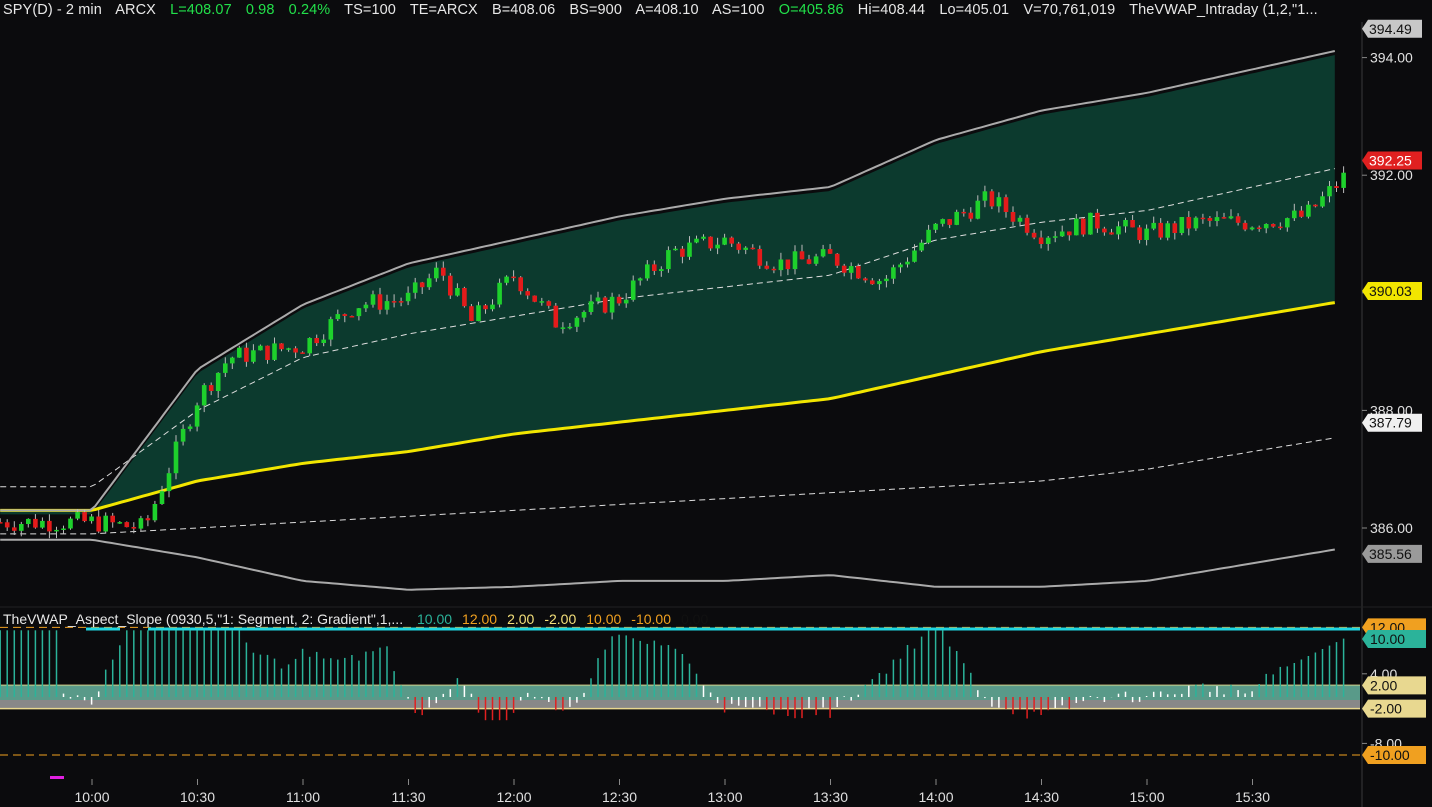  Describe the element at coordinates (434, 619) in the screenshot. I see `indicator-value-0: 10.00` at that location.